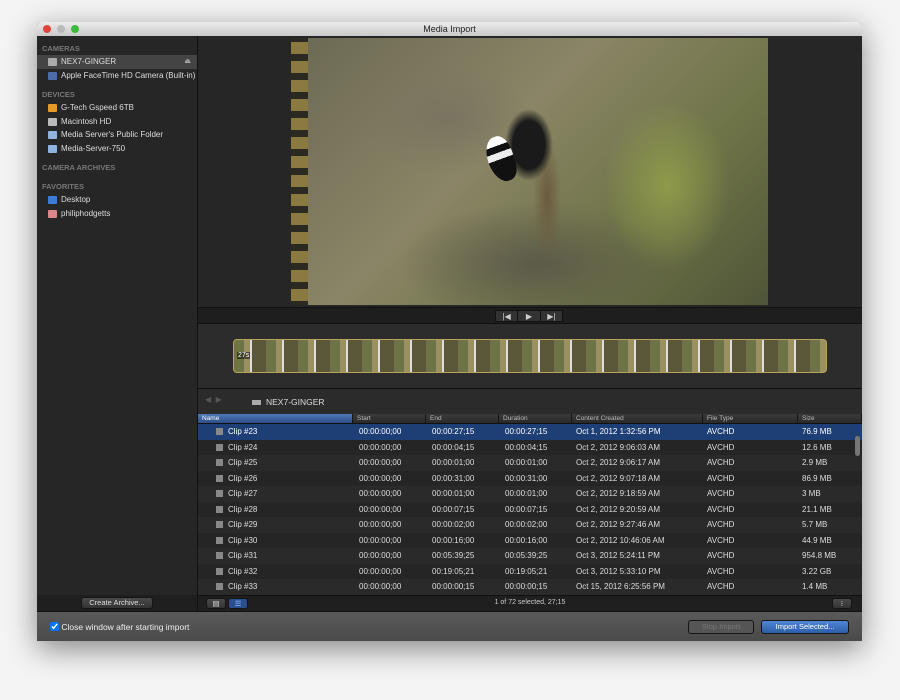  I want to click on sidebar-item: G-Tech Gspeed 6TB, so click(117, 108).